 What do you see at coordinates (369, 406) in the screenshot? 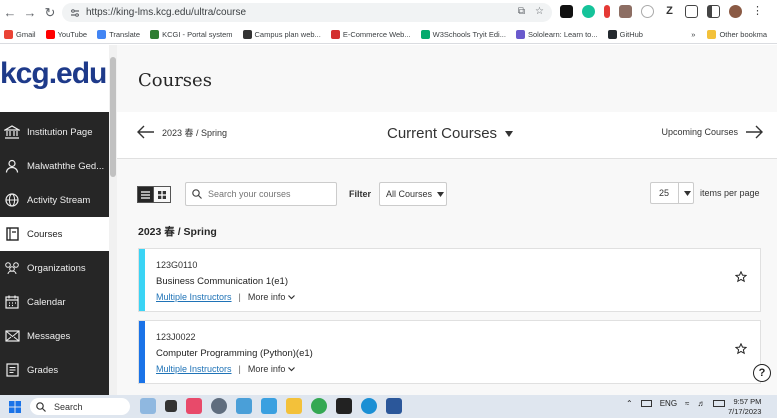
I see `edge-icon` at bounding box center [369, 406].